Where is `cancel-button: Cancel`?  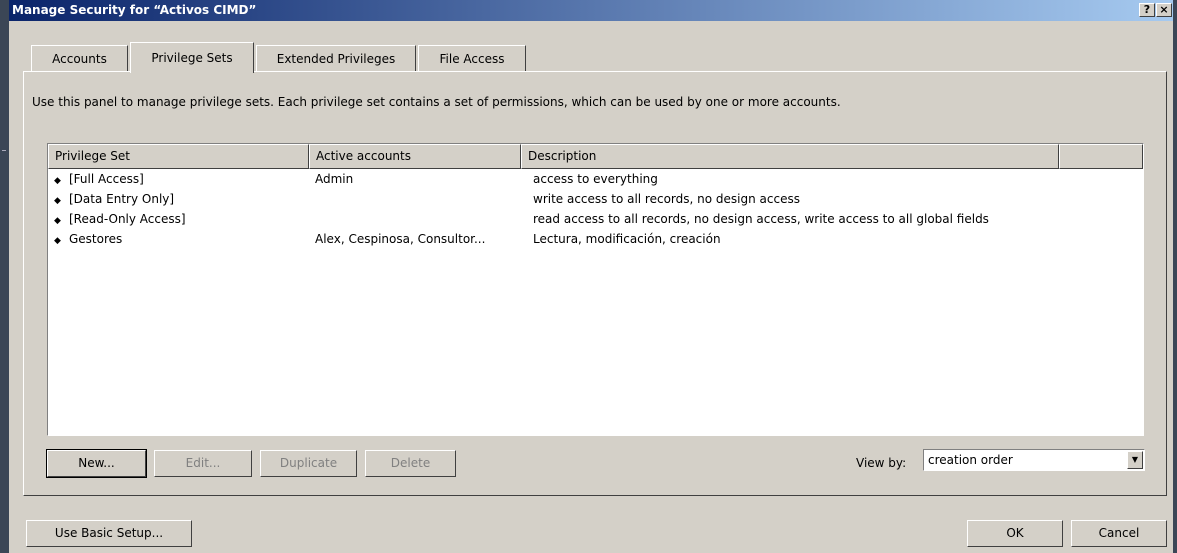 cancel-button: Cancel is located at coordinates (1119, 533).